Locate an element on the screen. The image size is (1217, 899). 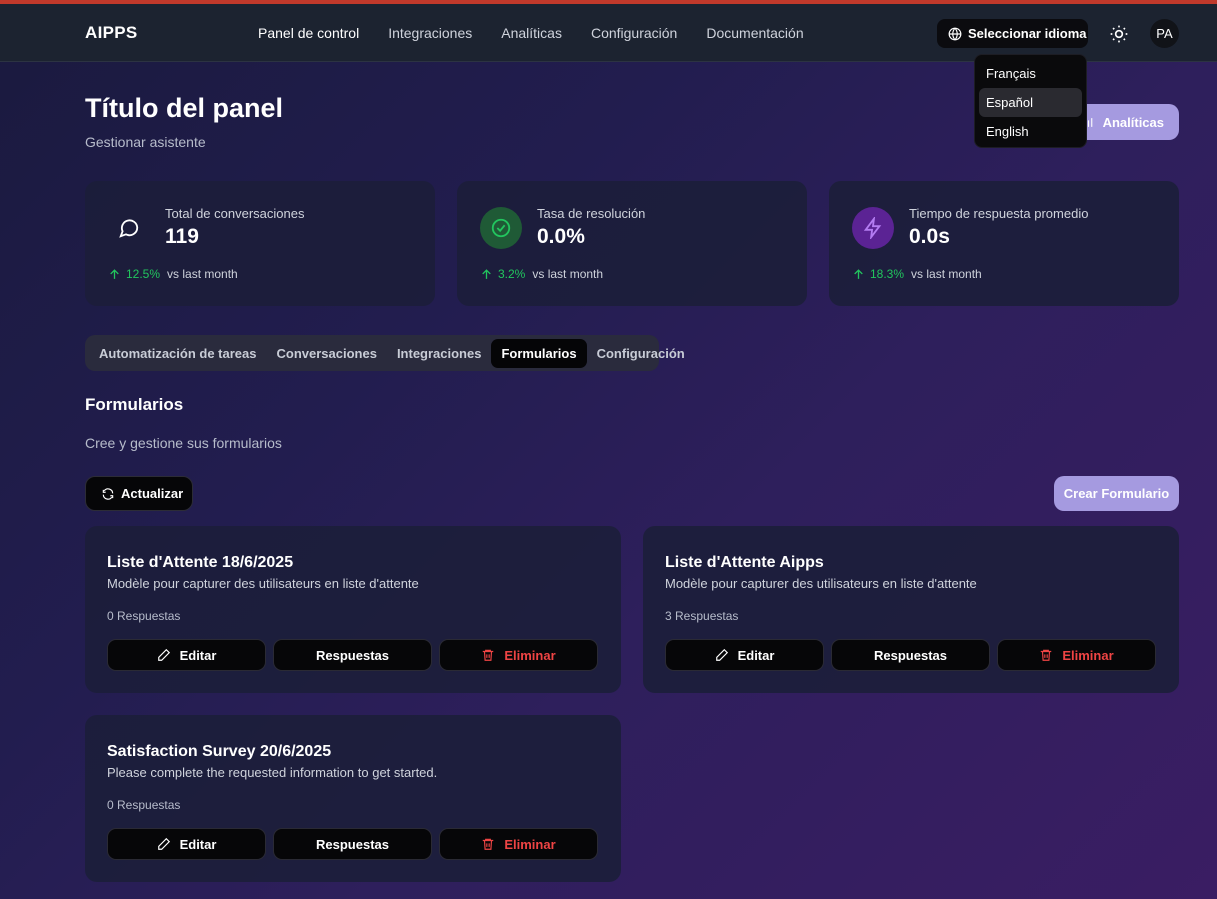
tab-integraciones: Integraciones is located at coordinates (439, 353).